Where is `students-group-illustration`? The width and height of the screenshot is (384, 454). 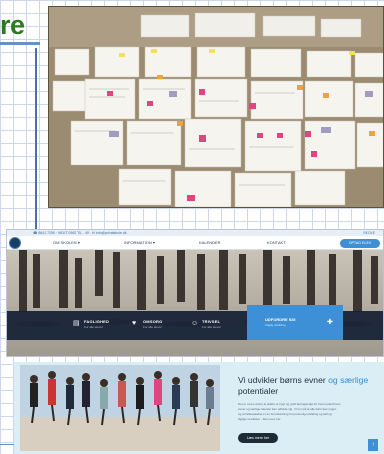 students-group-illustration is located at coordinates (120, 408).